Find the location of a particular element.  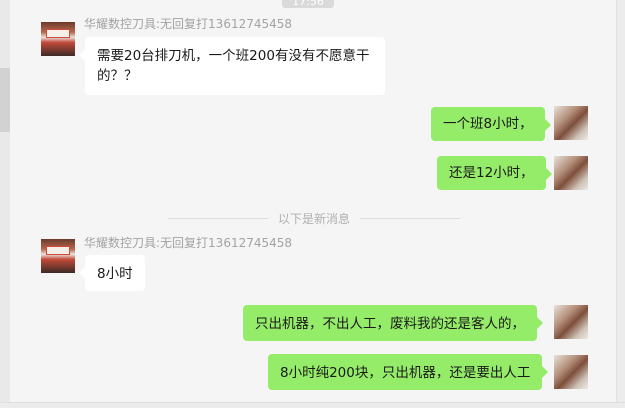

divider-label: 以下是新消息 is located at coordinates (314, 218).